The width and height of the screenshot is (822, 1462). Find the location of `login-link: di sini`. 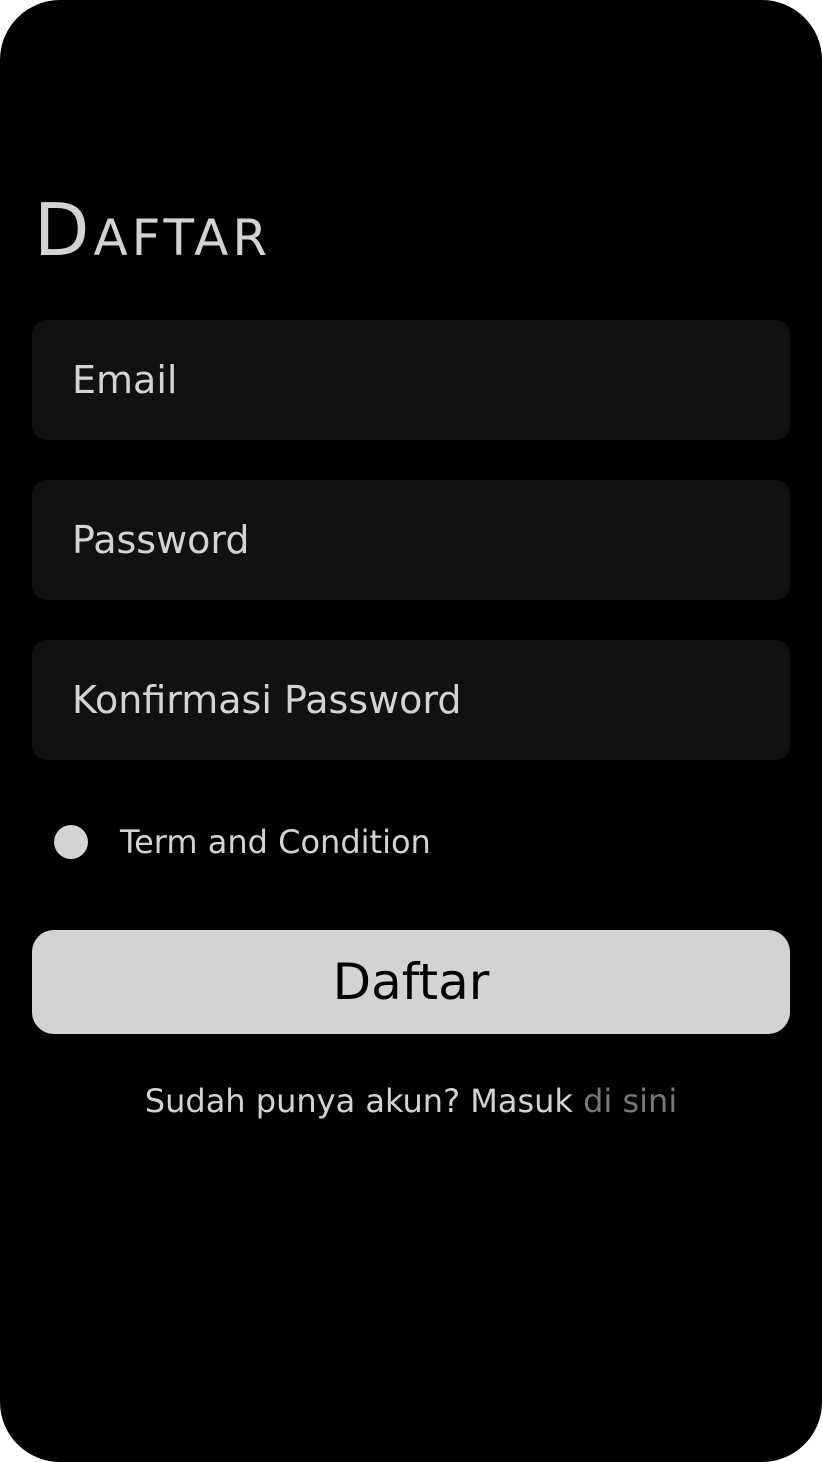

login-link: di sini is located at coordinates (630, 1101).